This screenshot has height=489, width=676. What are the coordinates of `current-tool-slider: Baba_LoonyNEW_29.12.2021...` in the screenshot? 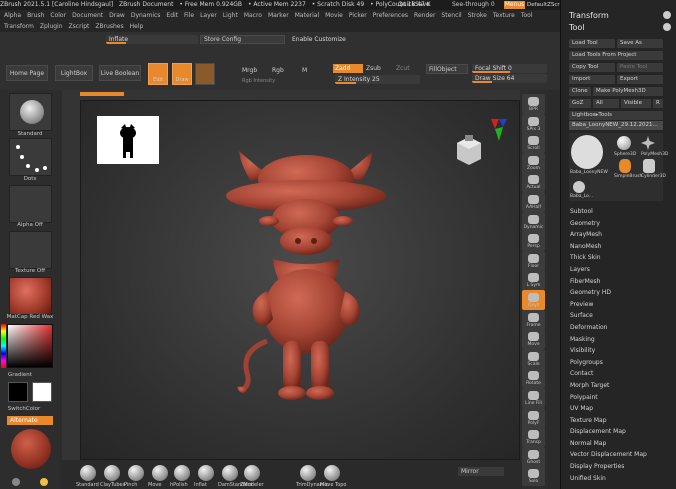 It's located at (616, 125).